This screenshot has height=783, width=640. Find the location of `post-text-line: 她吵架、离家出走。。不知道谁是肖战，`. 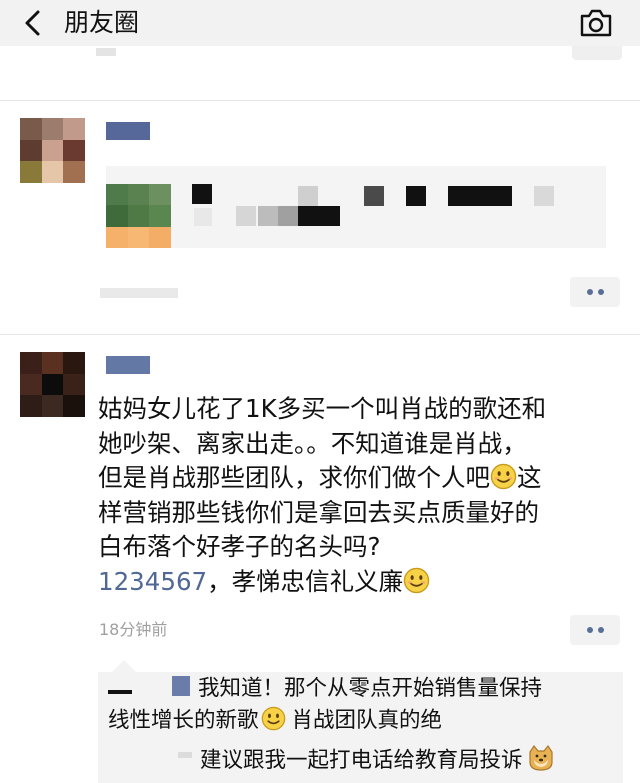

post-text-line: 她吵架、离家出走。。不知道谁是肖战， is located at coordinates (312, 443).